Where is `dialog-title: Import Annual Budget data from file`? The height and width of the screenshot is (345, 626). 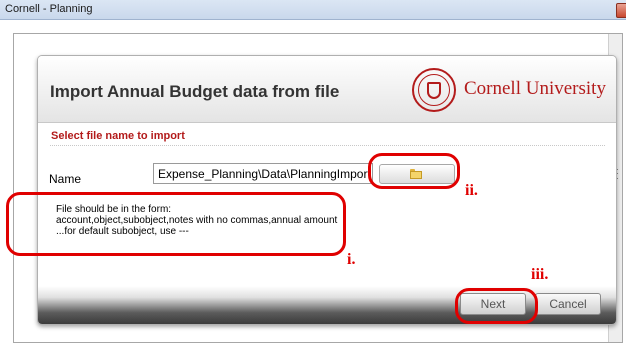
dialog-title: Import Annual Budget data from file is located at coordinates (195, 91).